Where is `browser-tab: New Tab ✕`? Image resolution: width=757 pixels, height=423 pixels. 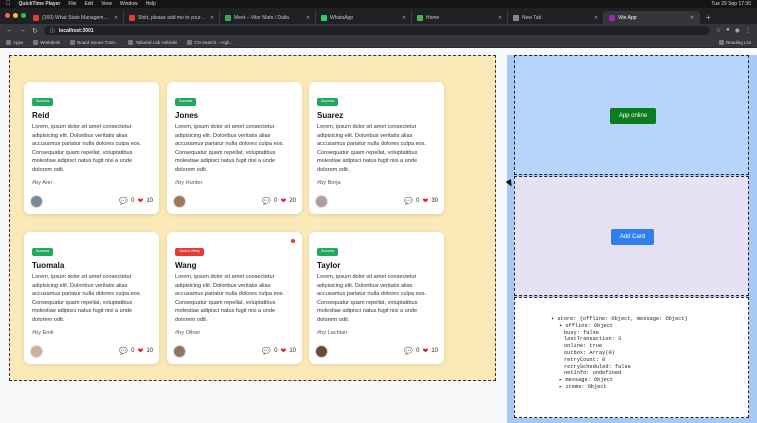
browser-tab: New Tab ✕ is located at coordinates (556, 17).